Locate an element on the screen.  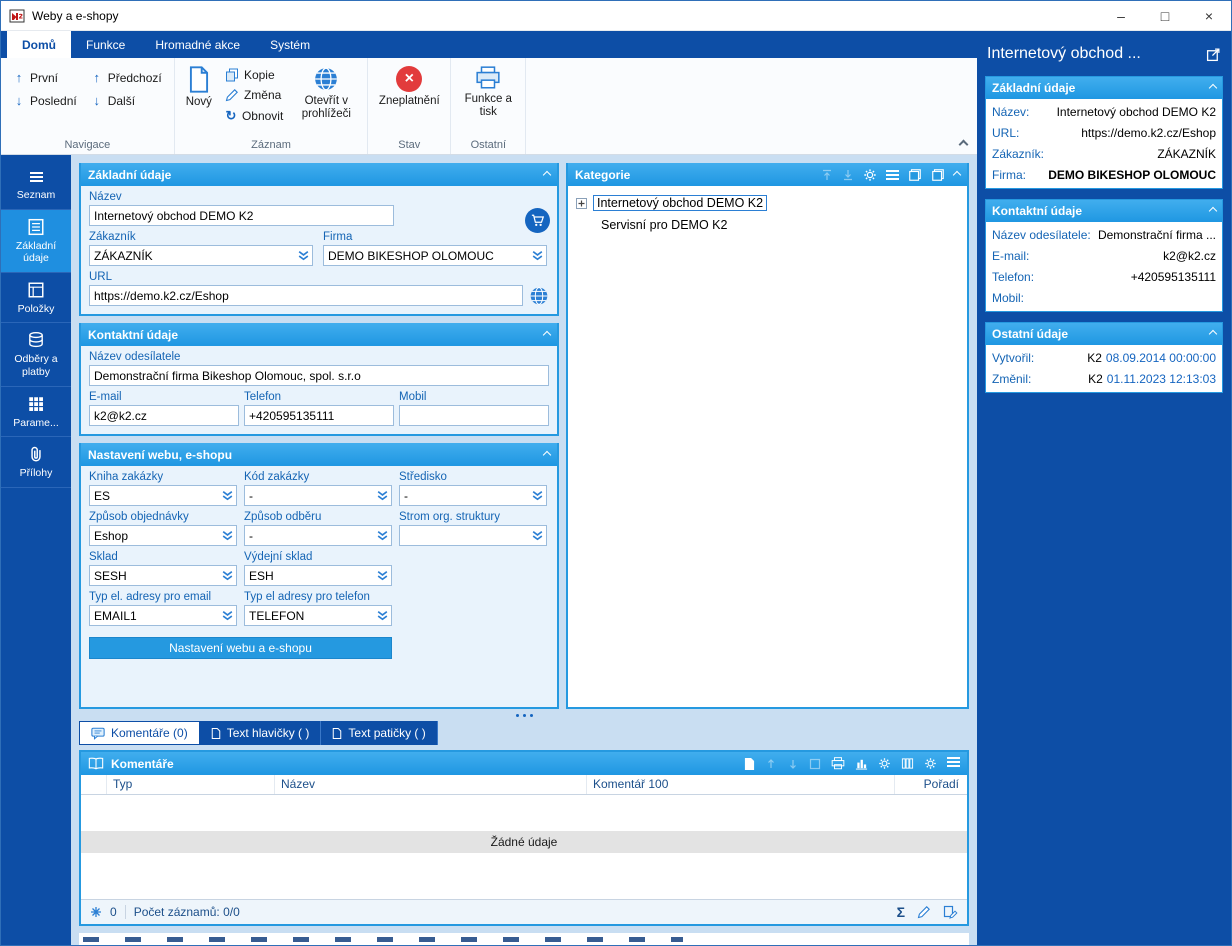
tab-domu: Domů is located at coordinates (39, 44).